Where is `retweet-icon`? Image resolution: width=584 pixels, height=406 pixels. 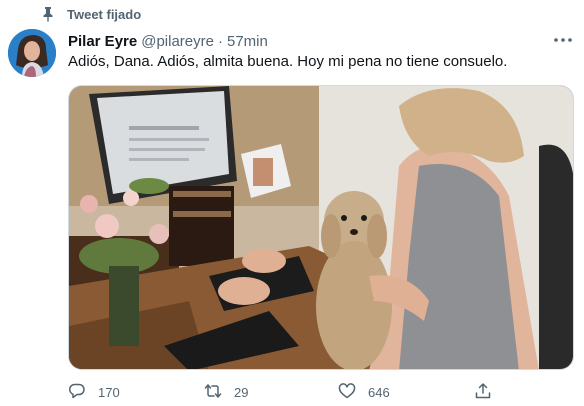 retweet-icon is located at coordinates (213, 392).